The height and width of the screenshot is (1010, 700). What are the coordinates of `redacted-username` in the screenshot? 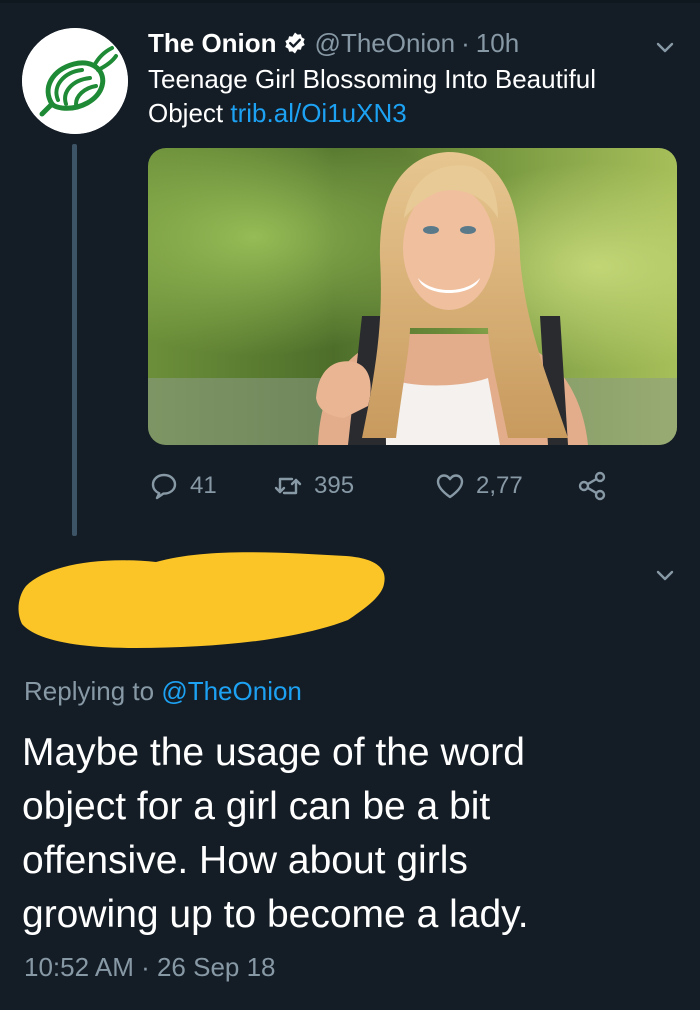 It's located at (202, 596).